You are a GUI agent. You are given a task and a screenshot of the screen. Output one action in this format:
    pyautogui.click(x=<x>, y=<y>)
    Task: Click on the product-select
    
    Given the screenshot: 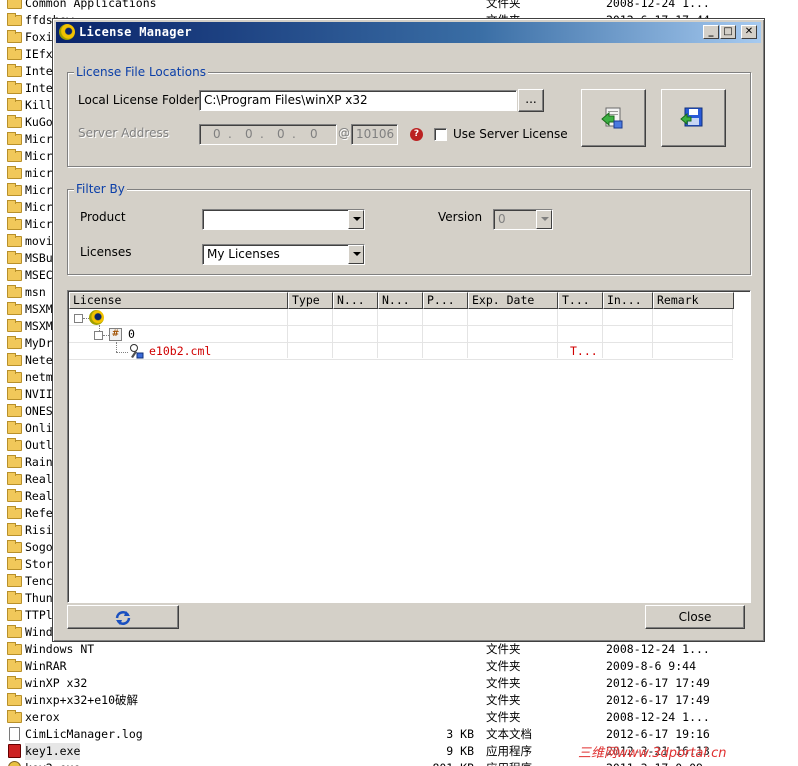 What is the action you would take?
    pyautogui.click(x=283, y=219)
    